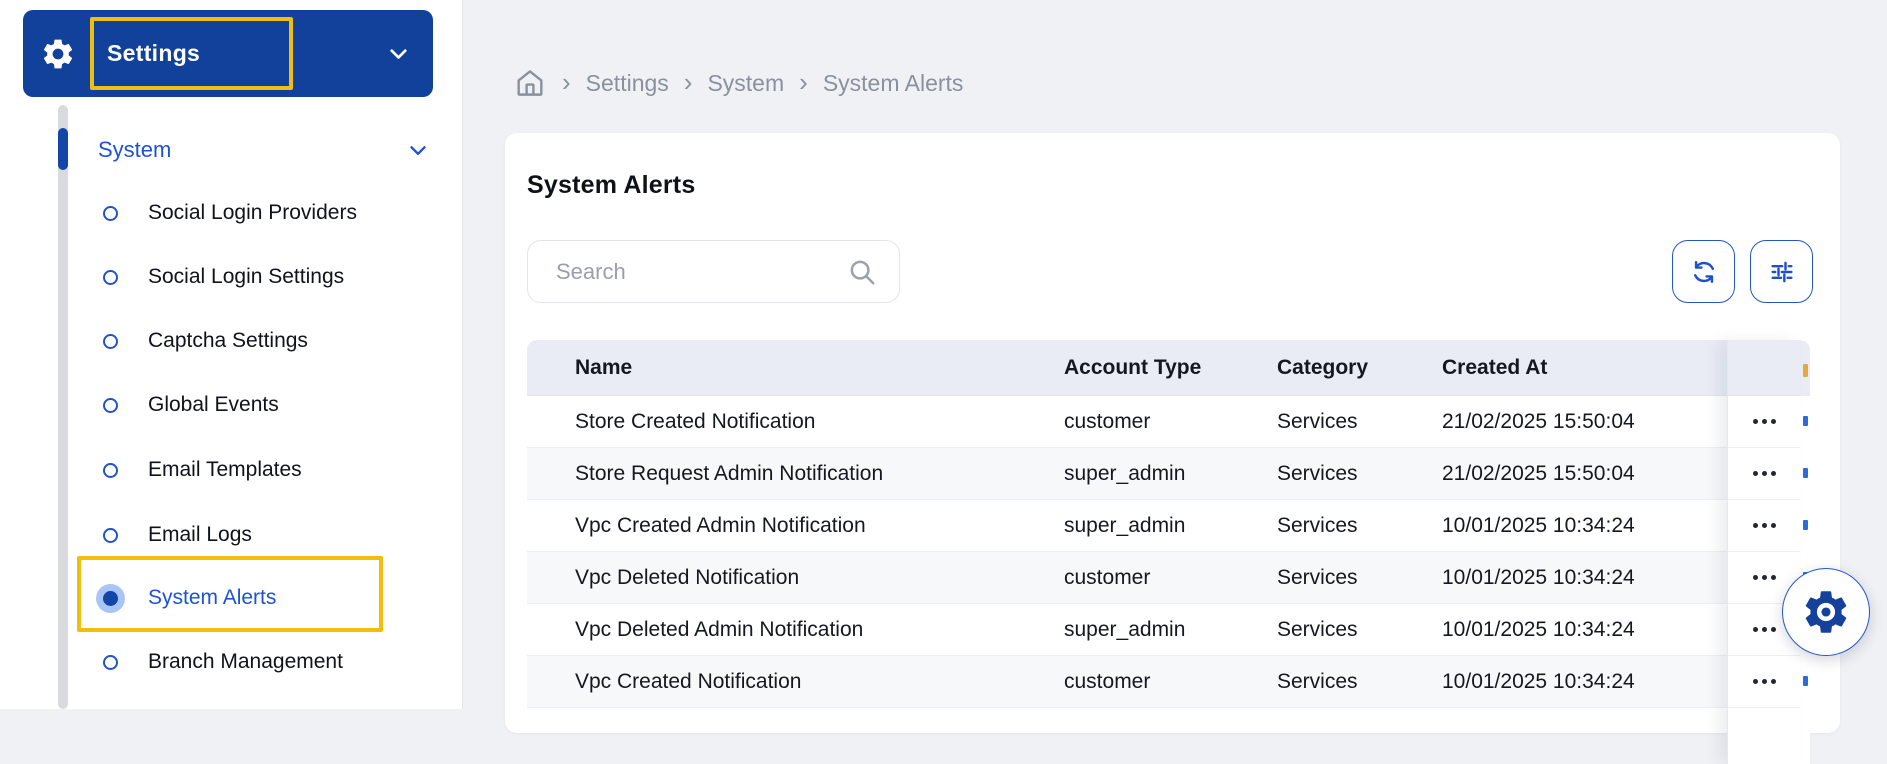 The height and width of the screenshot is (764, 1887). What do you see at coordinates (246, 276) in the screenshot?
I see `sidebar-item-label: Social Login Settings` at bounding box center [246, 276].